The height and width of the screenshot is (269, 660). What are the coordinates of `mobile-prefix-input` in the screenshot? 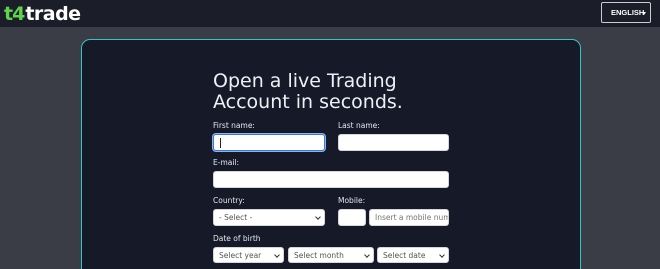 It's located at (352, 217).